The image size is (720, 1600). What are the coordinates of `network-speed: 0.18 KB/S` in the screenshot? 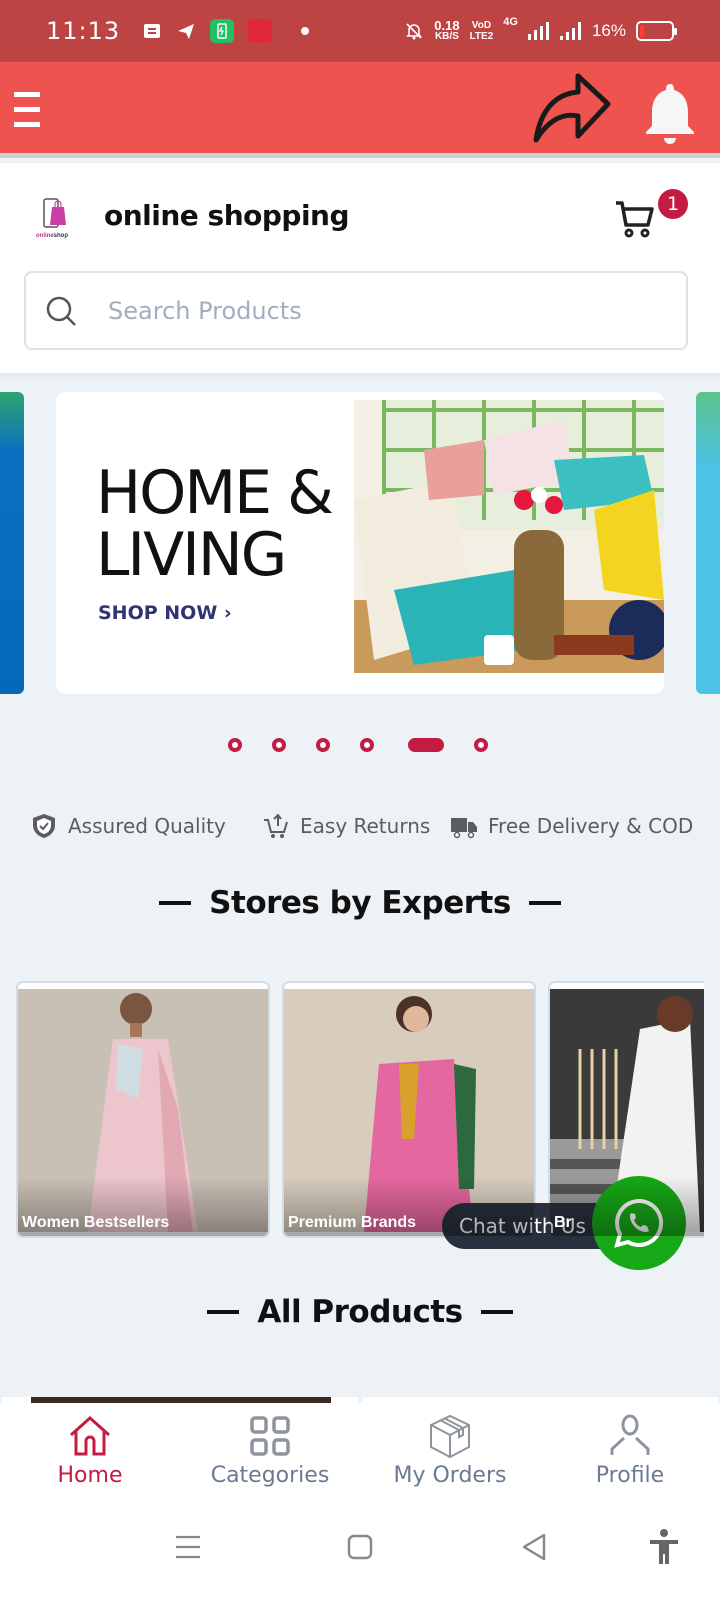 It's located at (447, 30).